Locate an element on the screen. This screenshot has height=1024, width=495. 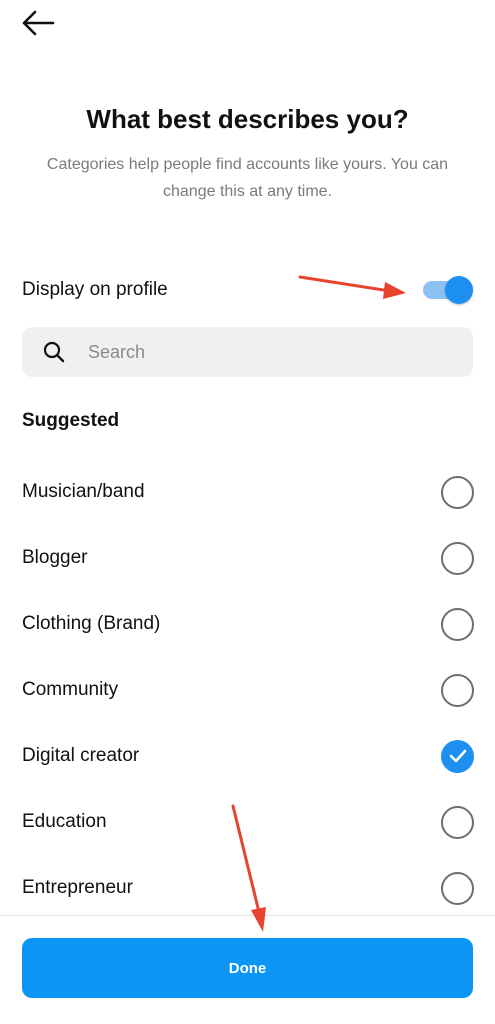
category-option: Entrepreneur is located at coordinates (247, 888).